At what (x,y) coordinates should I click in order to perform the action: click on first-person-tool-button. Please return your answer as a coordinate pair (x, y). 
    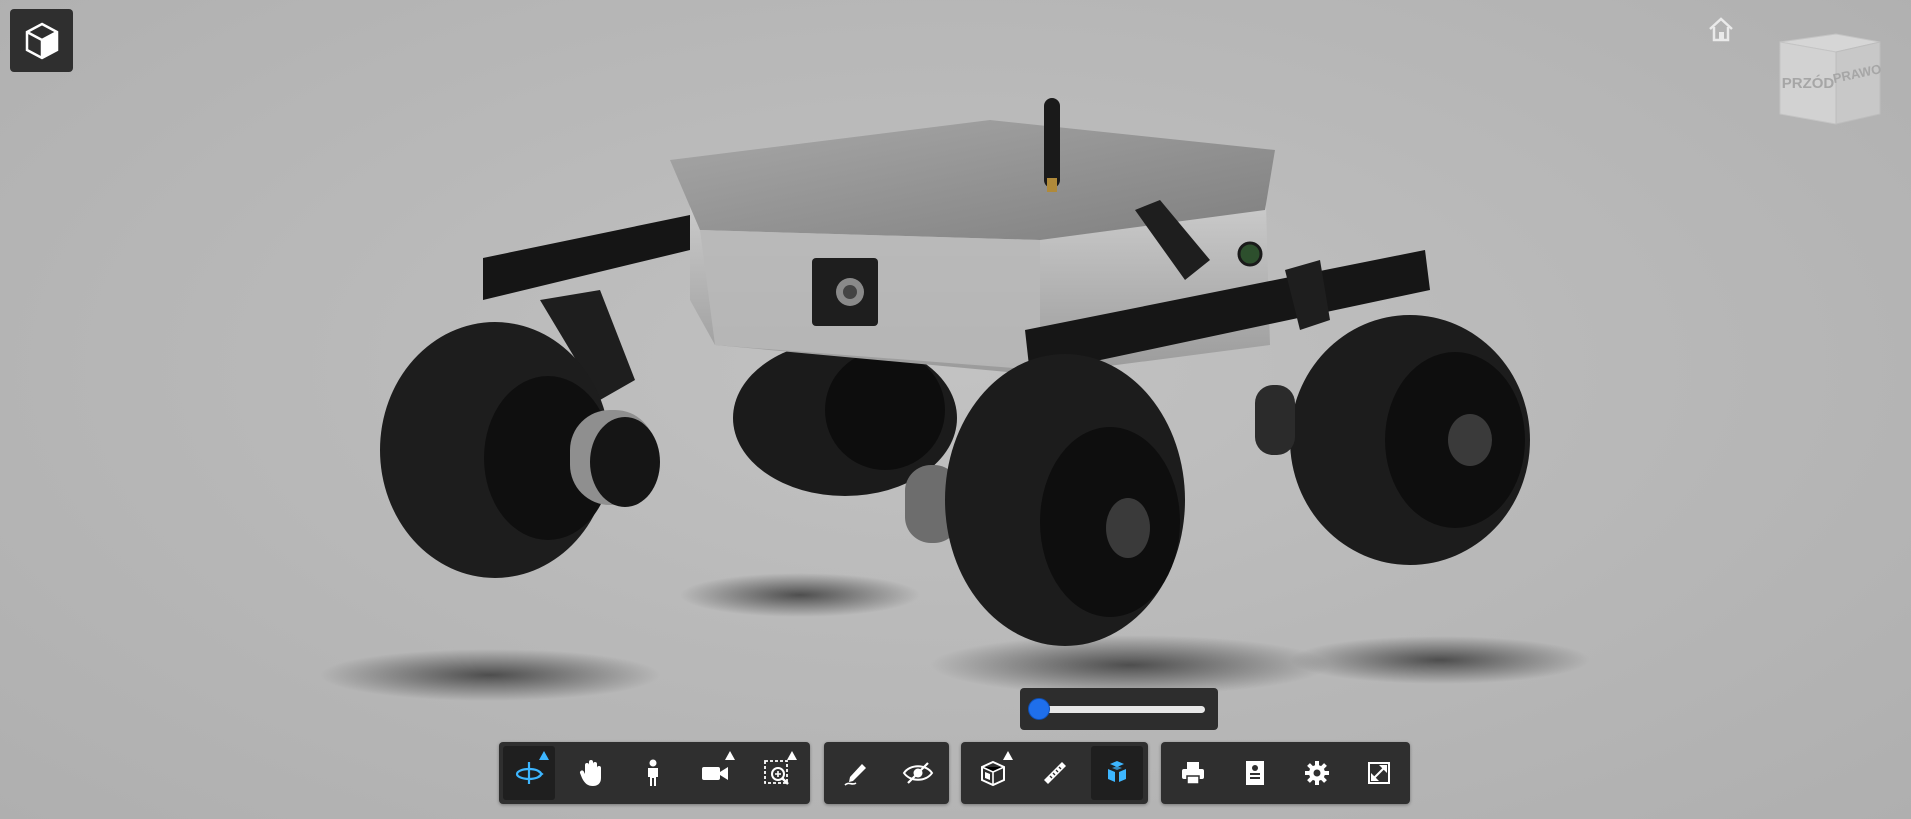
    Looking at the image, I should click on (653, 773).